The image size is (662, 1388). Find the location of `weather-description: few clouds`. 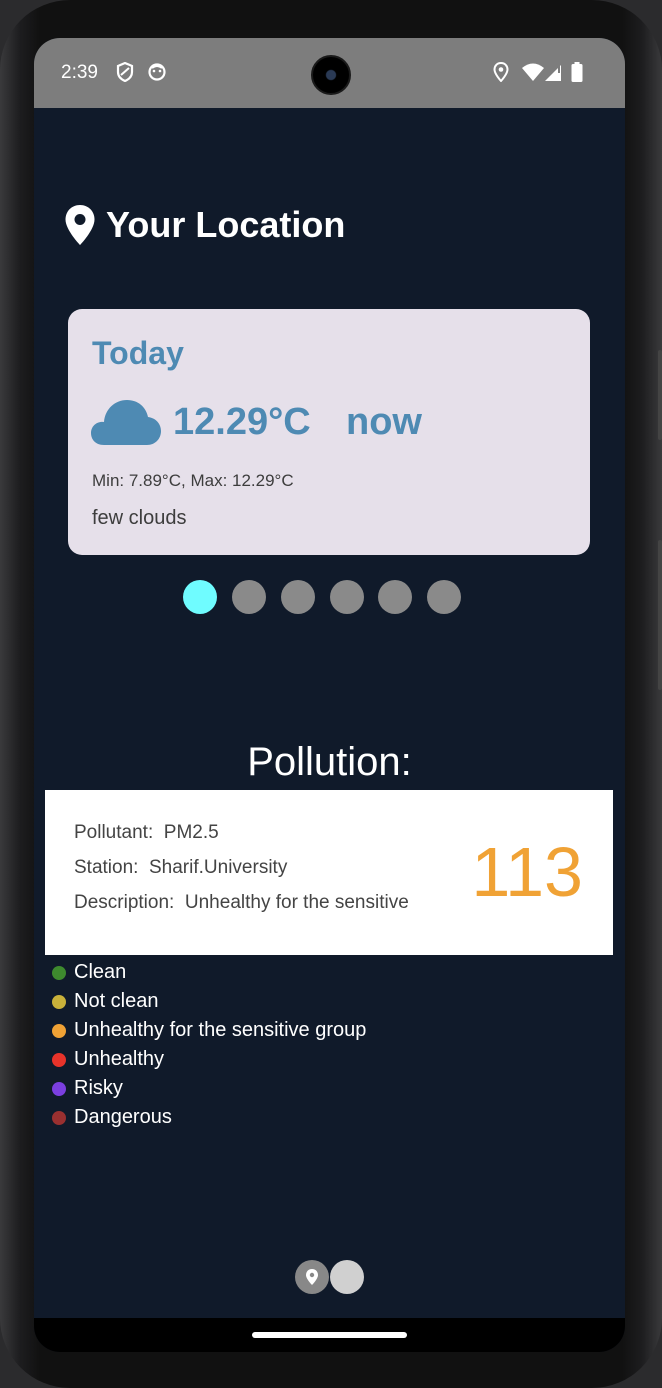

weather-description: few clouds is located at coordinates (139, 518).